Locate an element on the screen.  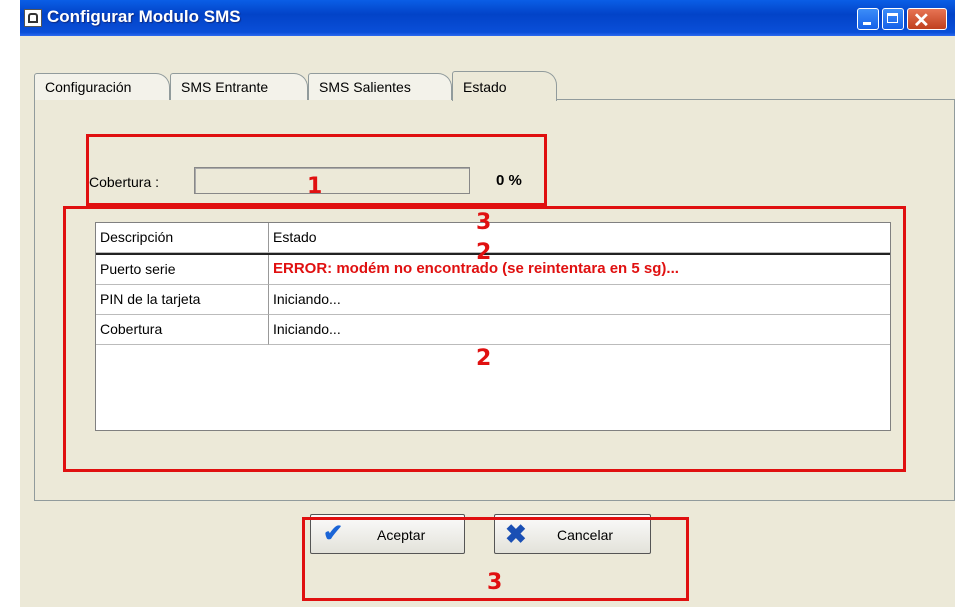
annotation-label-3-top: 3 is located at coordinates (484, 222).